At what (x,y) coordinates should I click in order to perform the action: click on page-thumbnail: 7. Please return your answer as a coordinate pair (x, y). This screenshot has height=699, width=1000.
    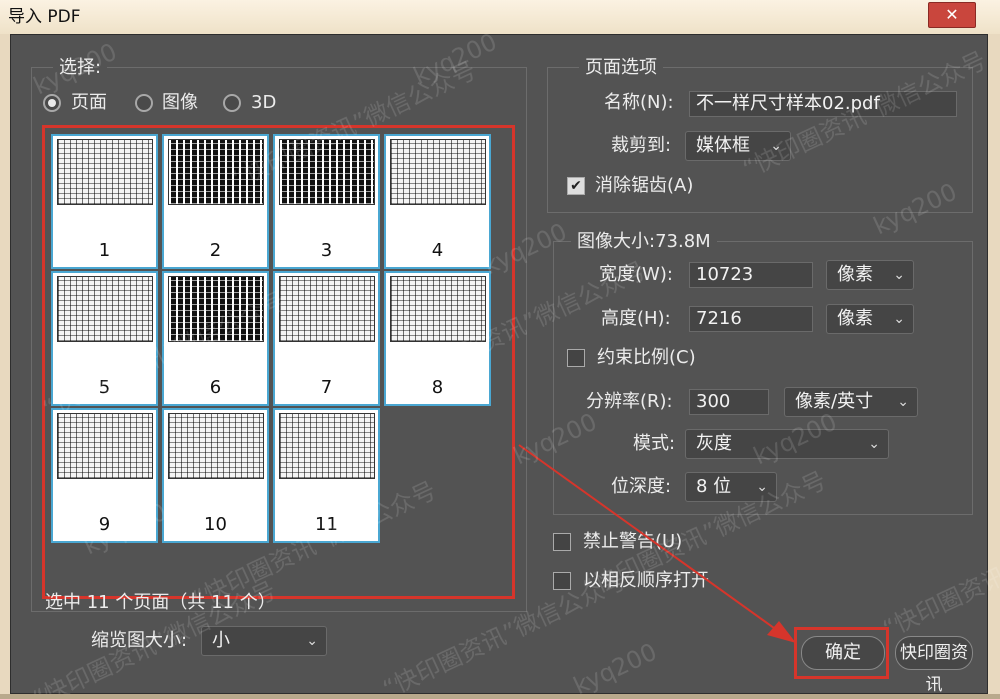
    Looking at the image, I should click on (326, 338).